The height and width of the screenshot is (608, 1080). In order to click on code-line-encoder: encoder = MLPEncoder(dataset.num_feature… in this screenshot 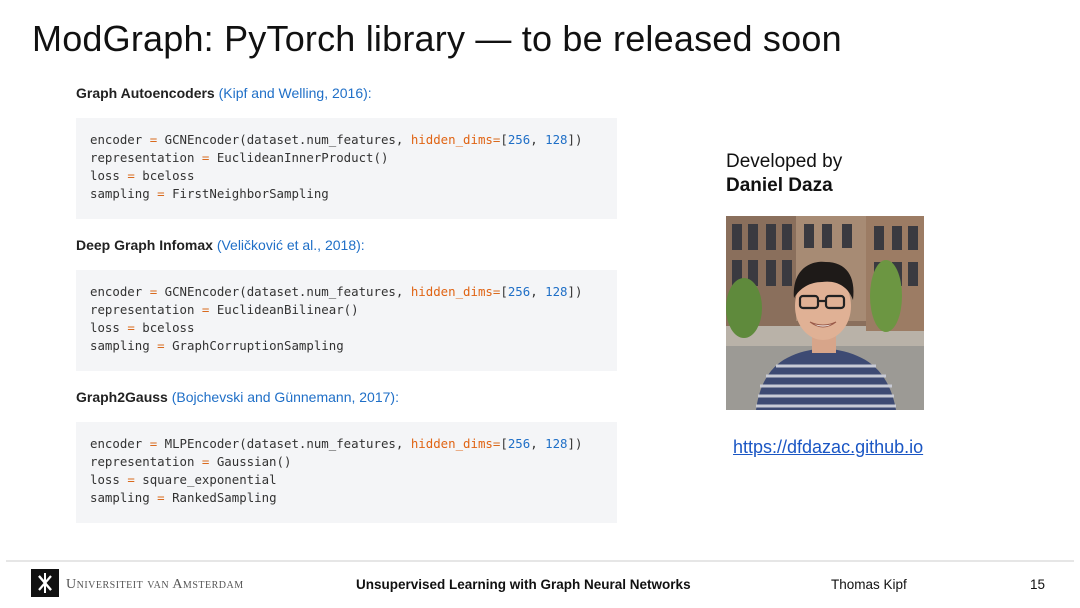, I will do `click(336, 443)`.